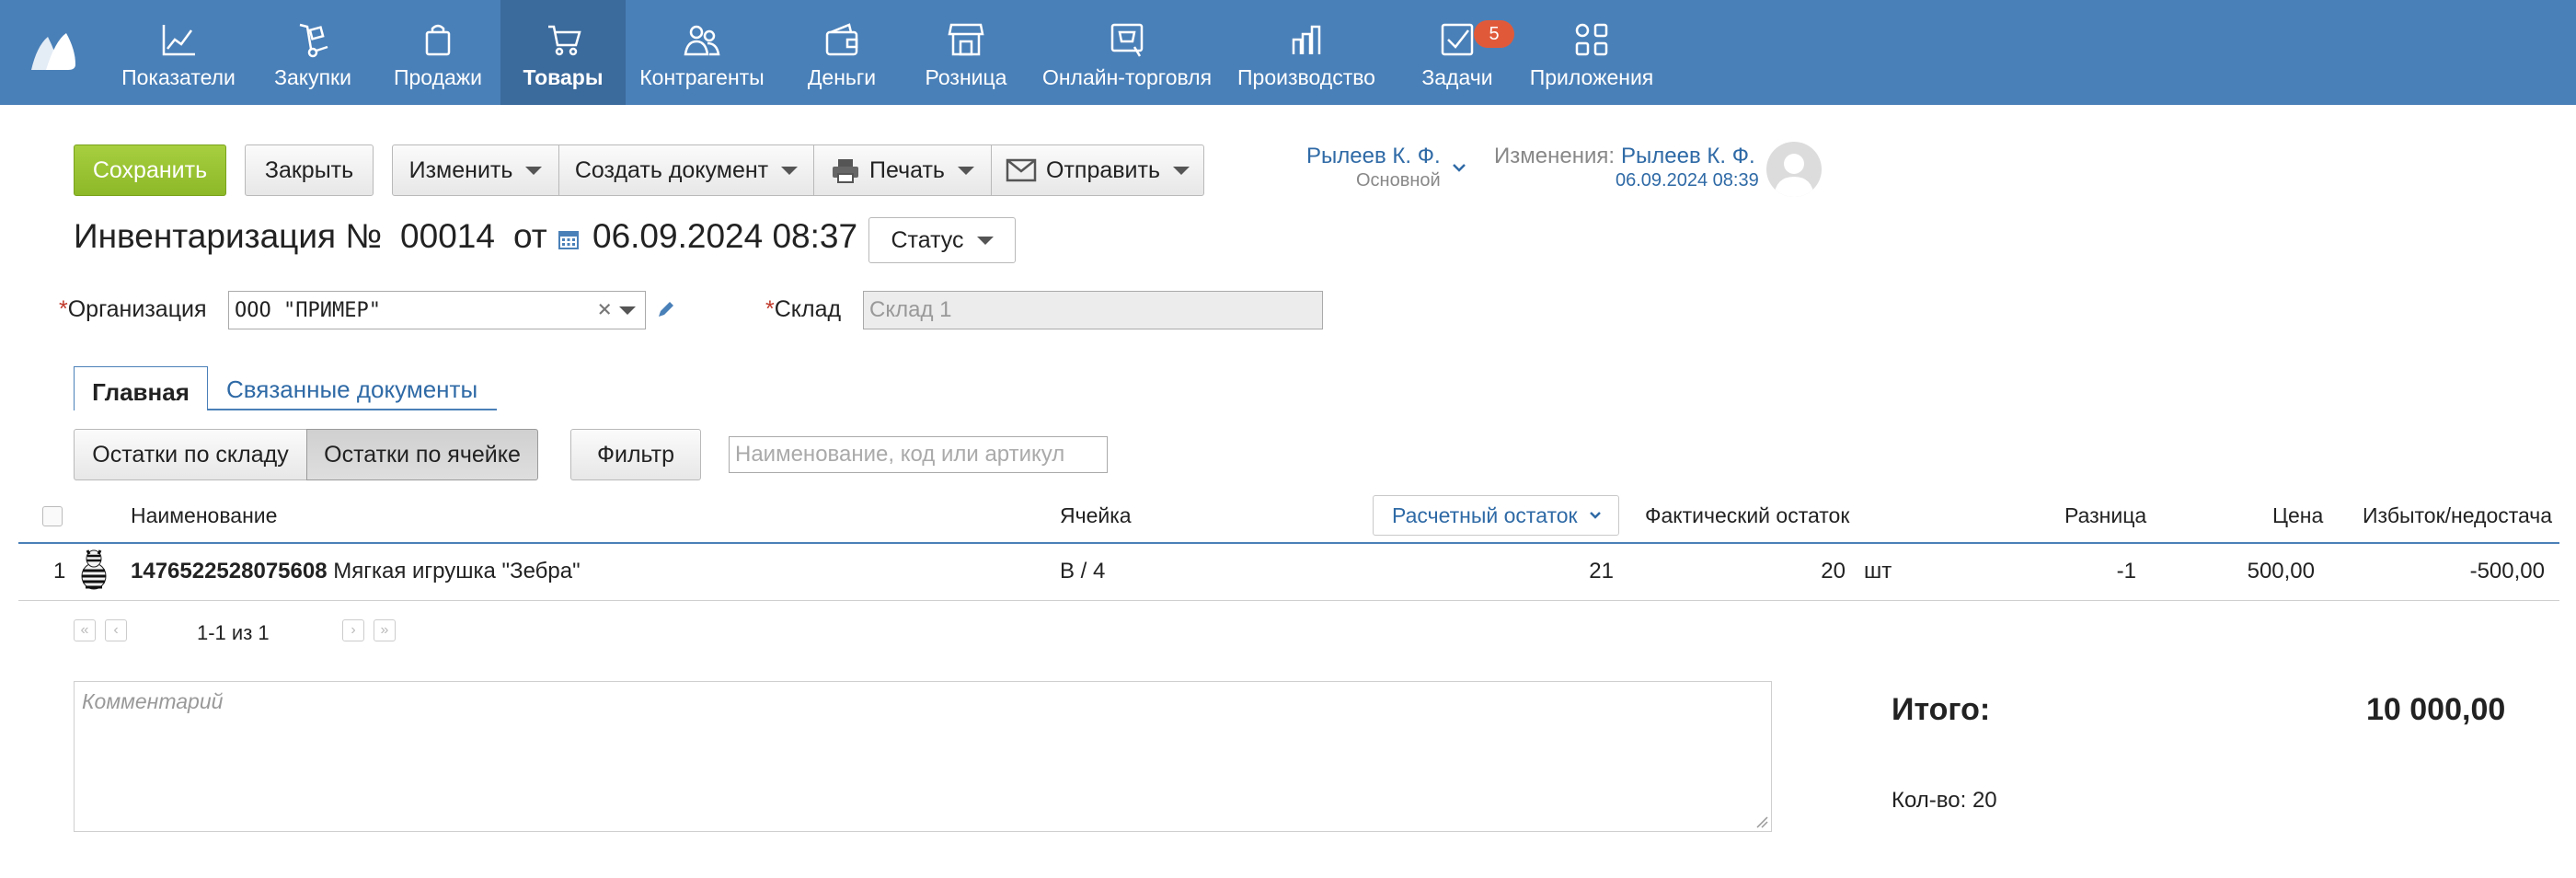 The width and height of the screenshot is (2576, 878). I want to click on create-document-dropdown-button: Создать документ, so click(686, 170).